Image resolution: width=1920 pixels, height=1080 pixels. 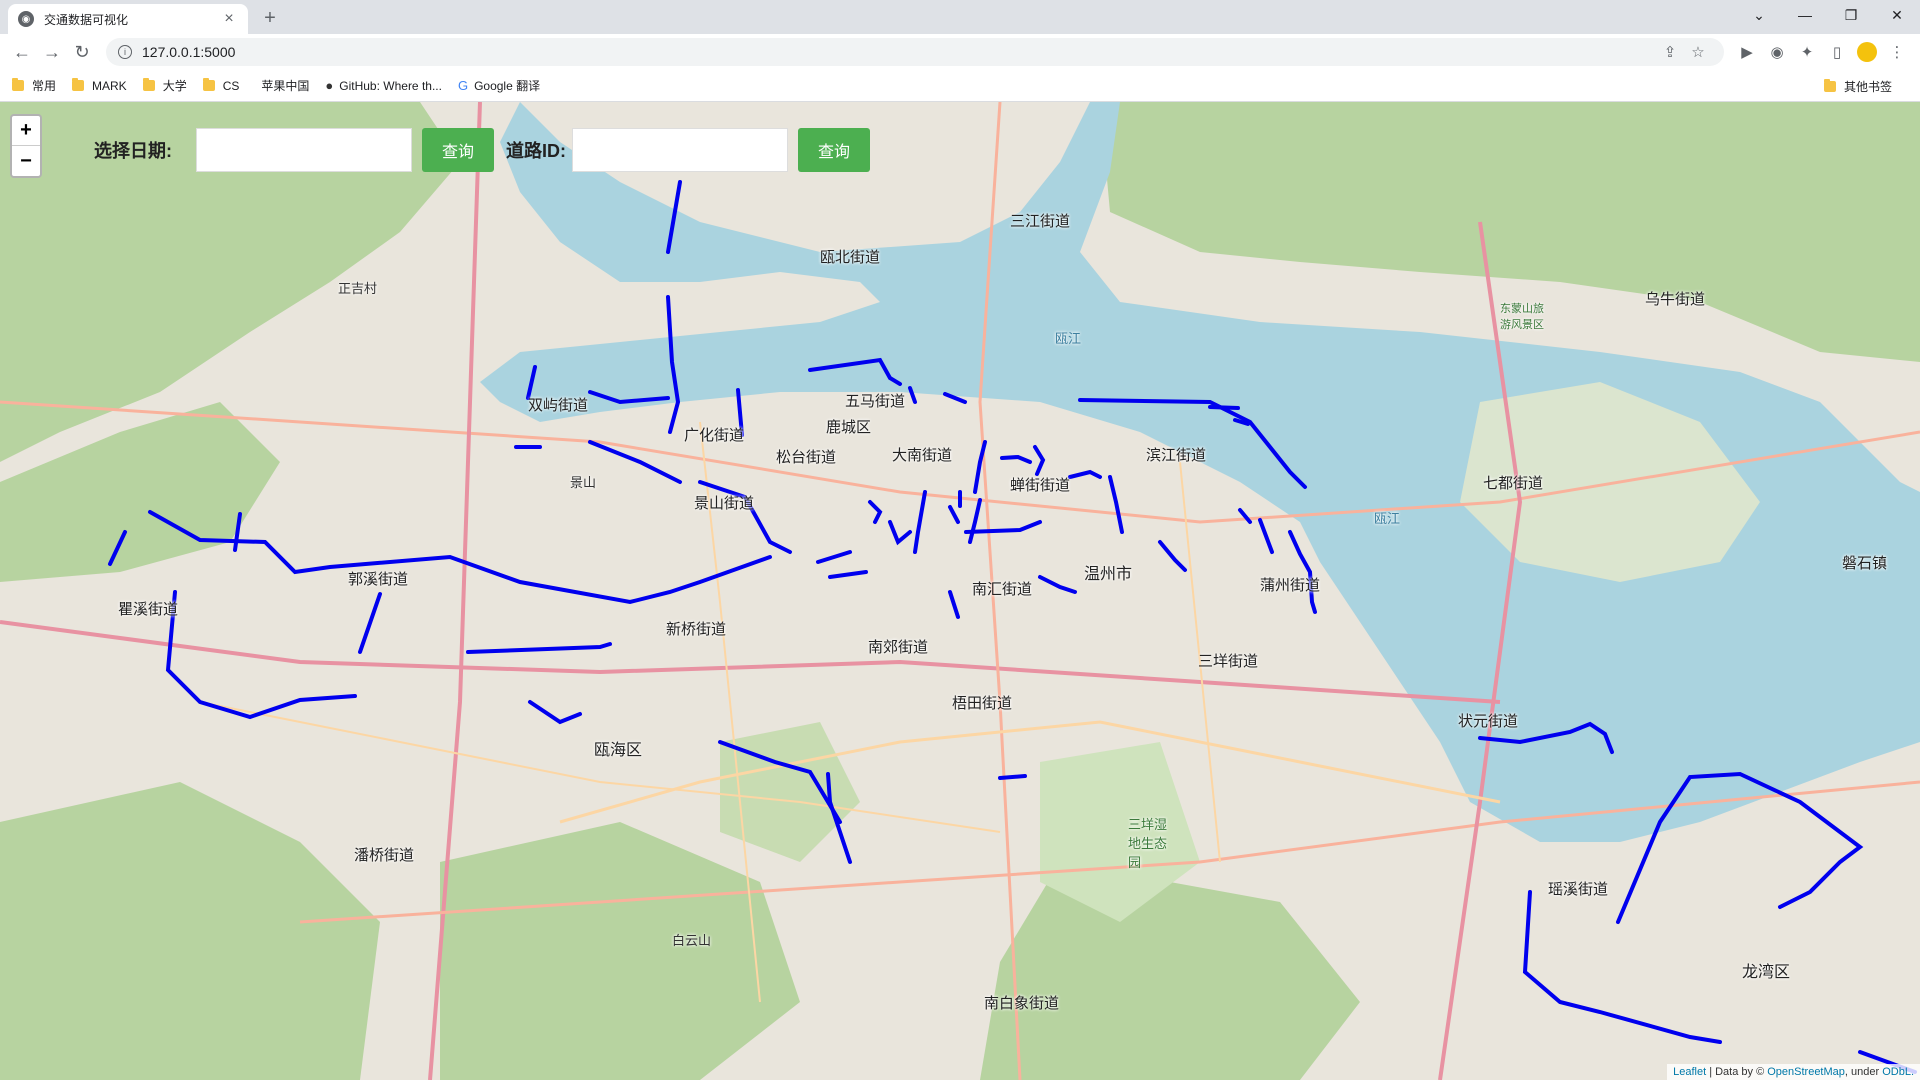 What do you see at coordinates (1670, 52) in the screenshot?
I see `share-icon: ⇪` at bounding box center [1670, 52].